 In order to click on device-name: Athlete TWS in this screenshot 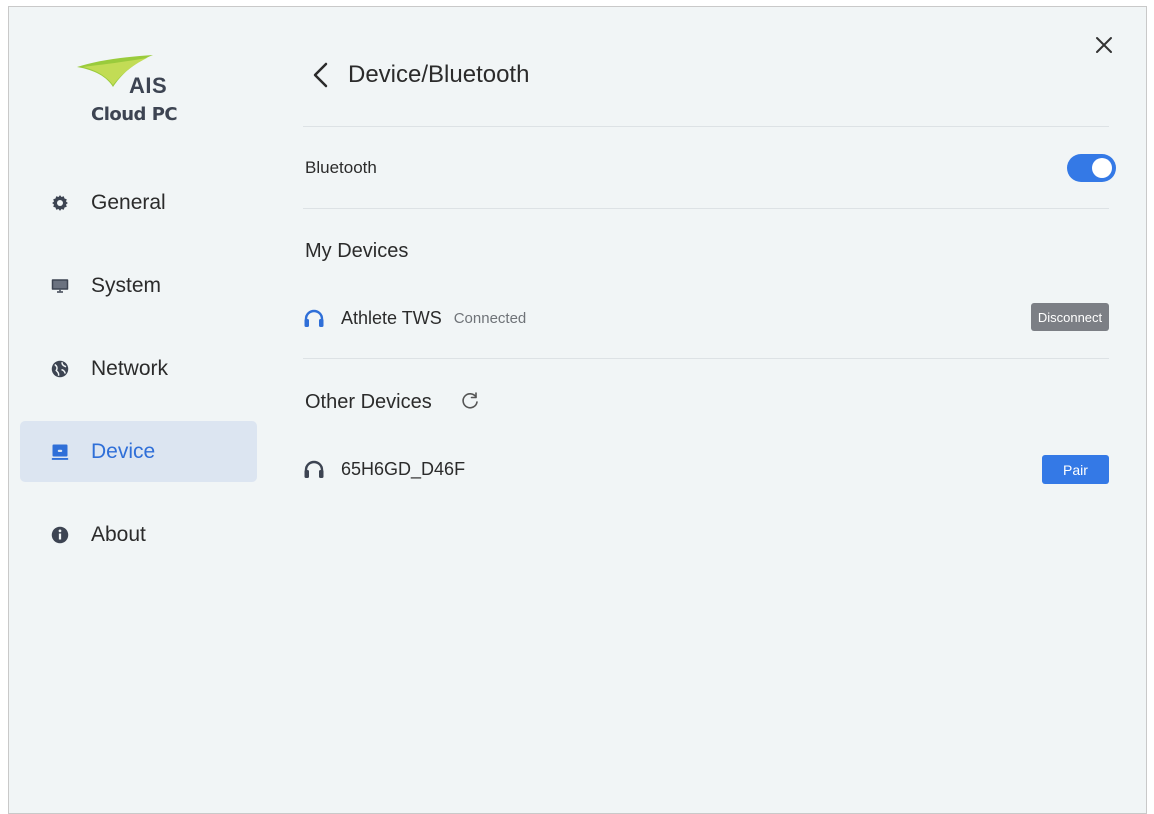, I will do `click(391, 317)`.